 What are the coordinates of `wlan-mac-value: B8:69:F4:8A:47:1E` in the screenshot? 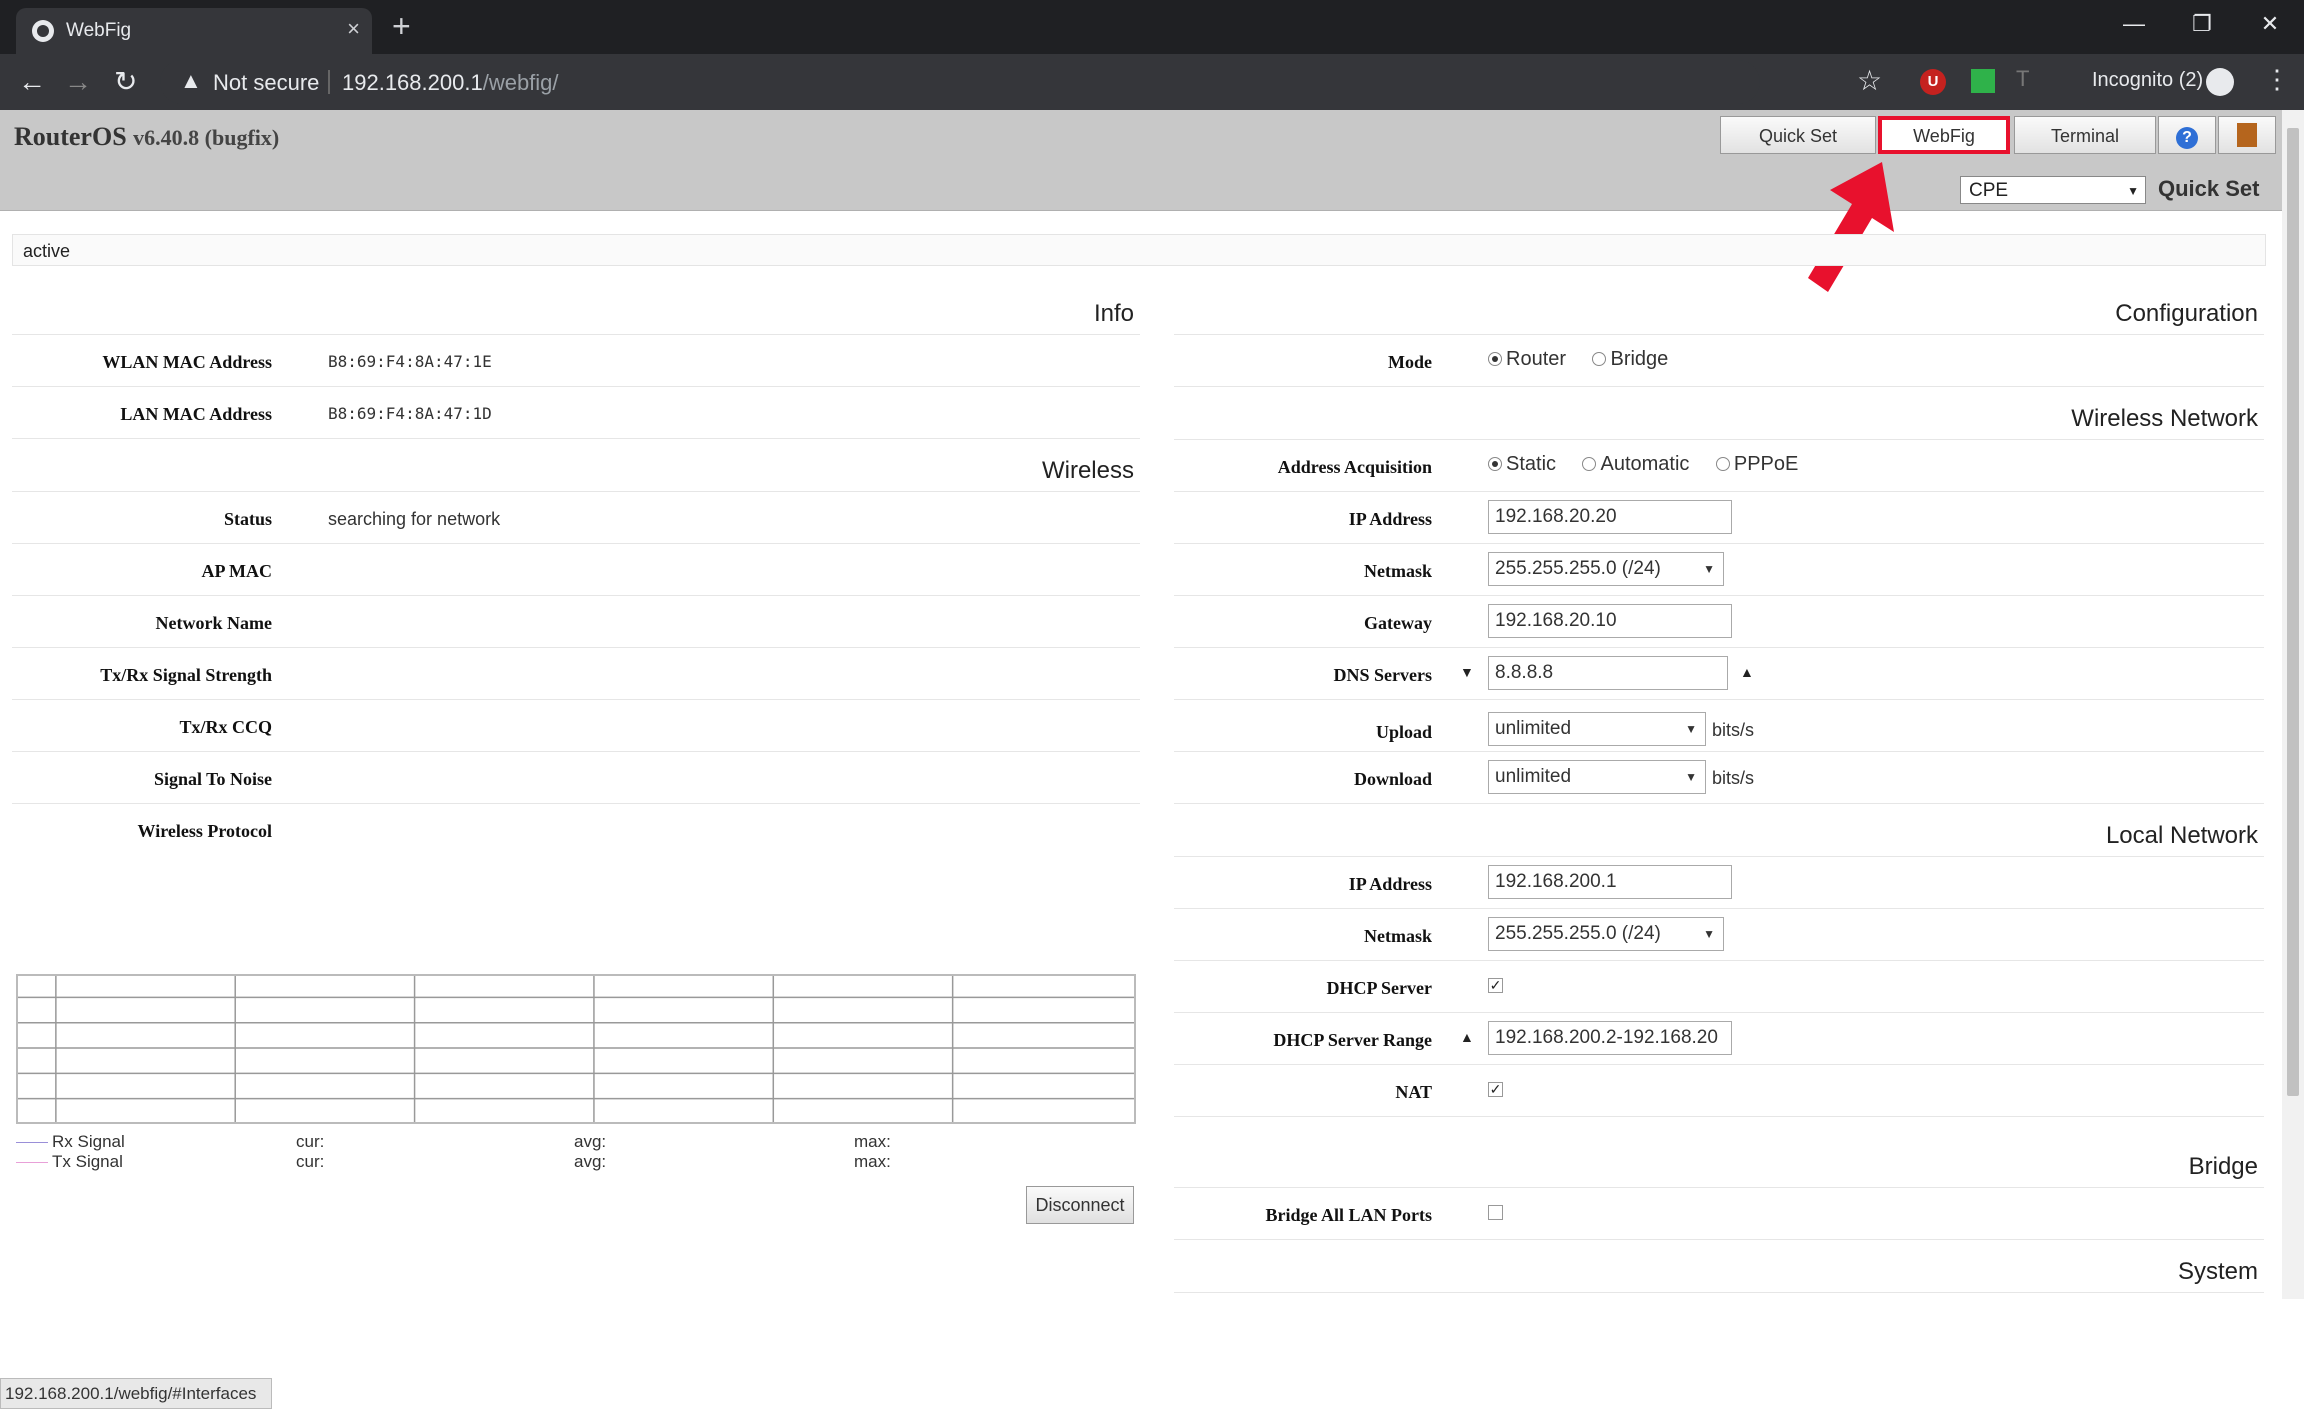 It's located at (410, 361).